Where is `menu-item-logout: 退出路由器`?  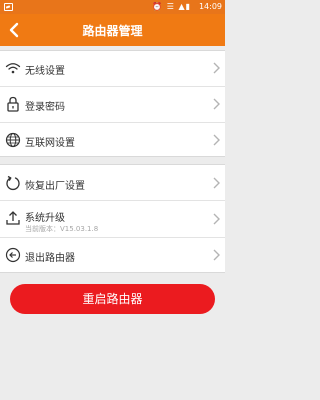 menu-item-logout: 退出路由器 is located at coordinates (112, 255).